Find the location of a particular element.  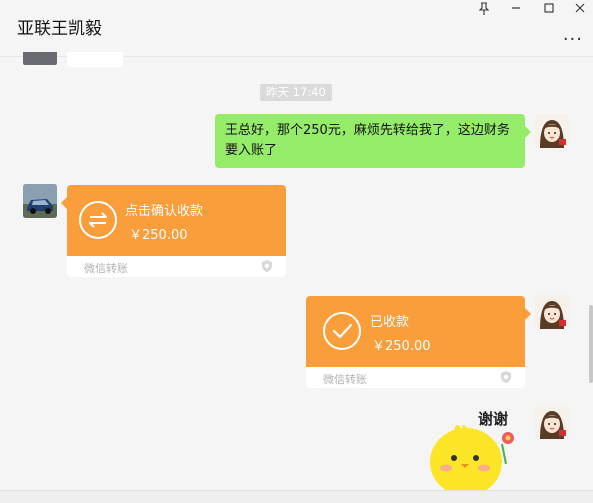

input-area-edge is located at coordinates (296, 496).